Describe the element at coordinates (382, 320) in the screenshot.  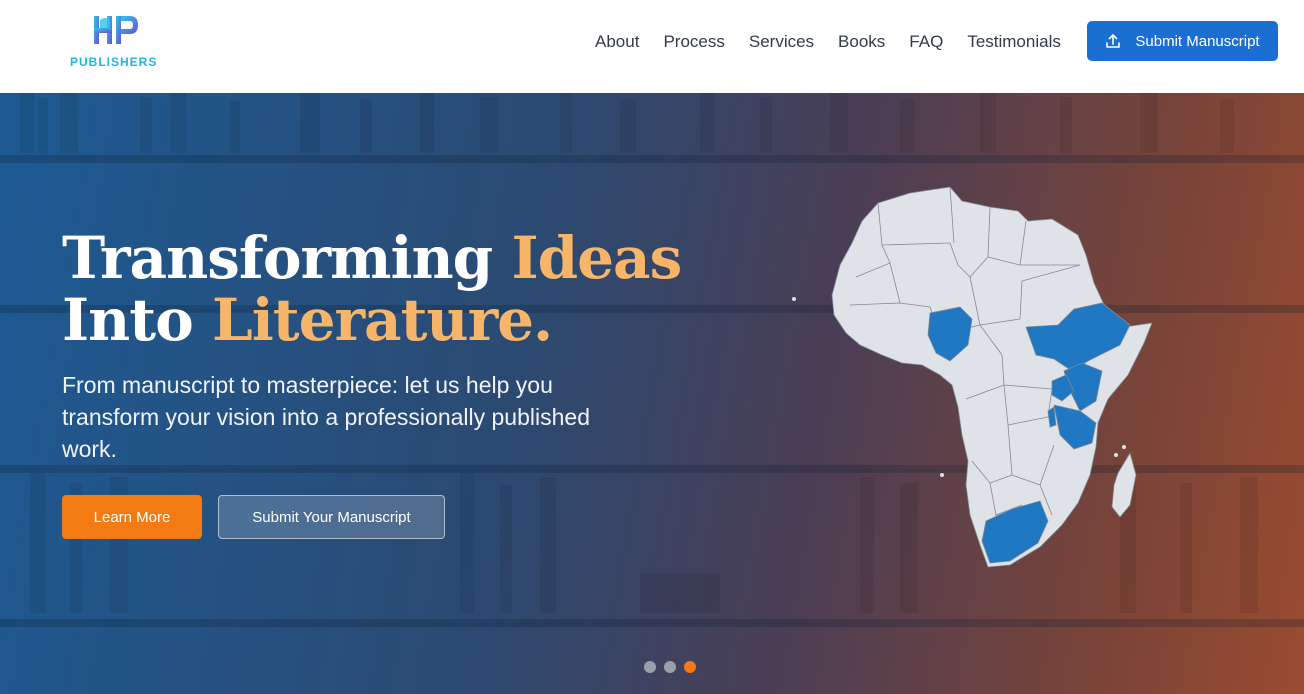
I see `hero-title-accent2: Literature.` at that location.